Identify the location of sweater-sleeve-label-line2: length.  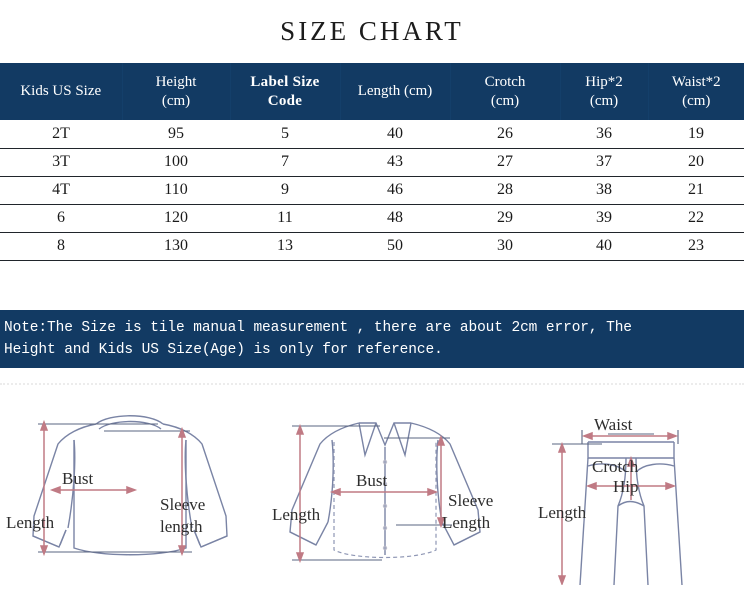
(181, 526).